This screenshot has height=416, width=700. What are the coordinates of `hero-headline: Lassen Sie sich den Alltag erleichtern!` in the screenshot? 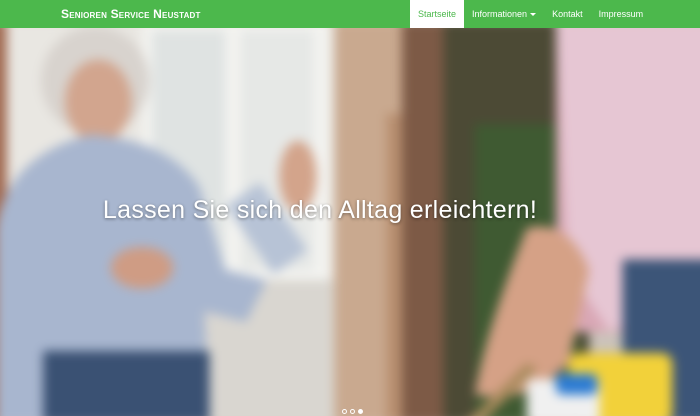 It's located at (320, 210).